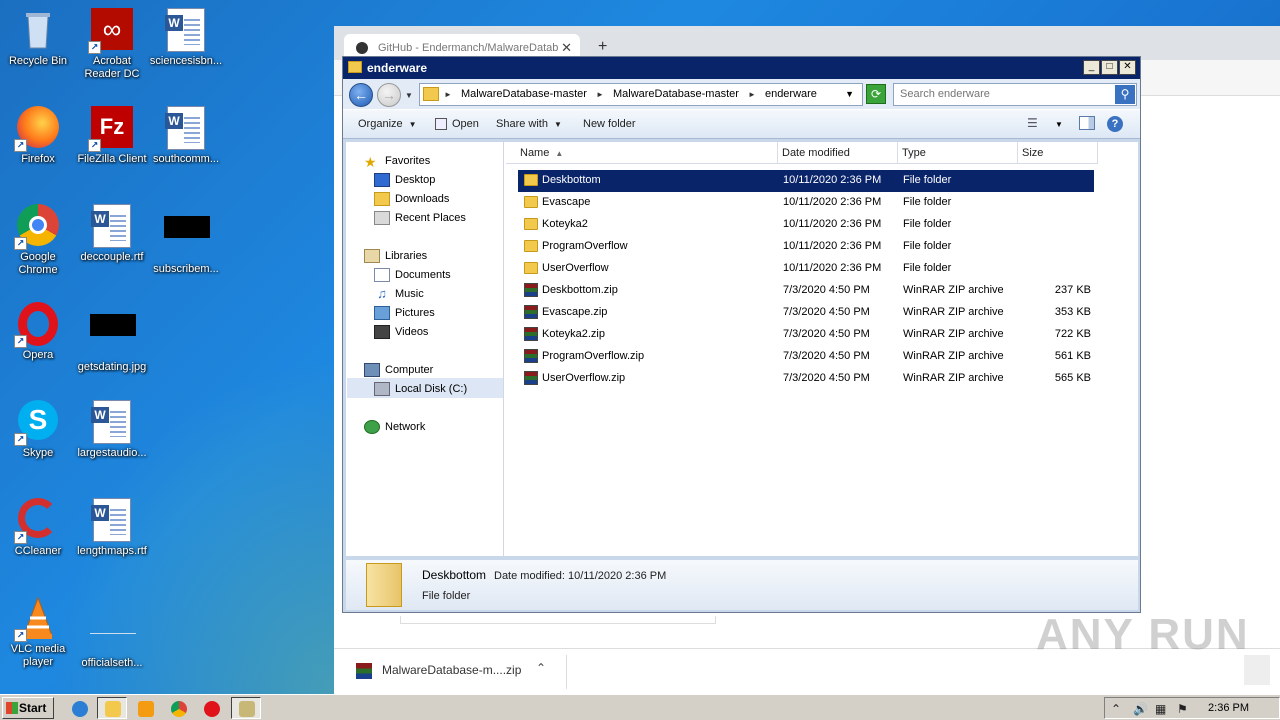  What do you see at coordinates (438, 671) in the screenshot?
I see `download-item: MalwareDatabase-m....zip` at bounding box center [438, 671].